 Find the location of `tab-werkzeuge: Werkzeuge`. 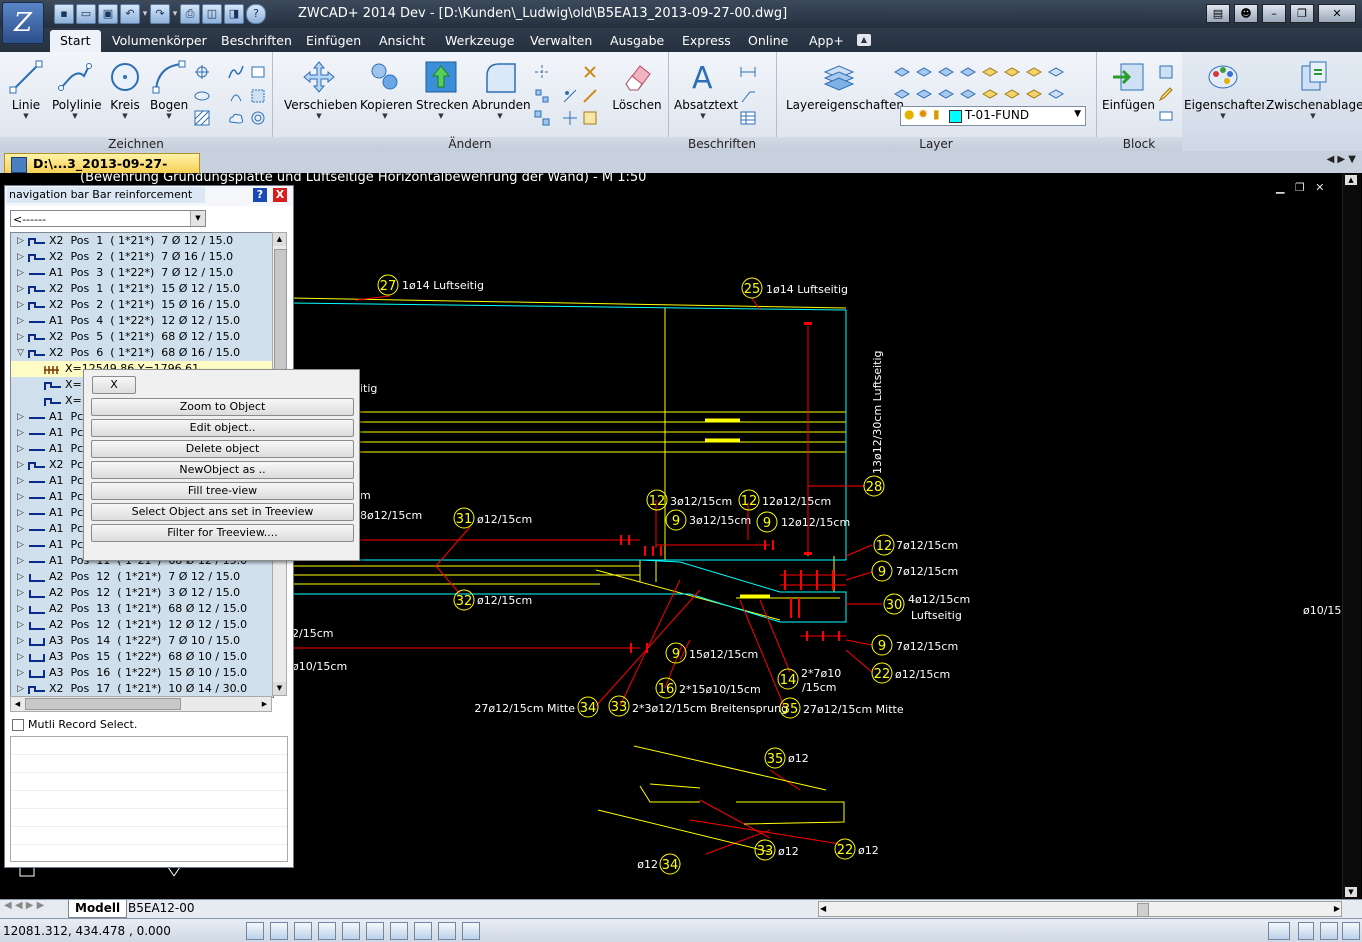

tab-werkzeuge: Werkzeuge is located at coordinates (480, 40).